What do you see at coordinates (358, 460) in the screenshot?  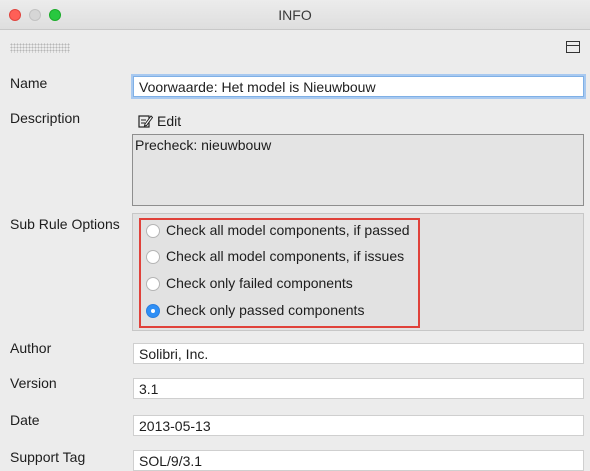 I see `support-tag-field: SOL/9/3.1` at bounding box center [358, 460].